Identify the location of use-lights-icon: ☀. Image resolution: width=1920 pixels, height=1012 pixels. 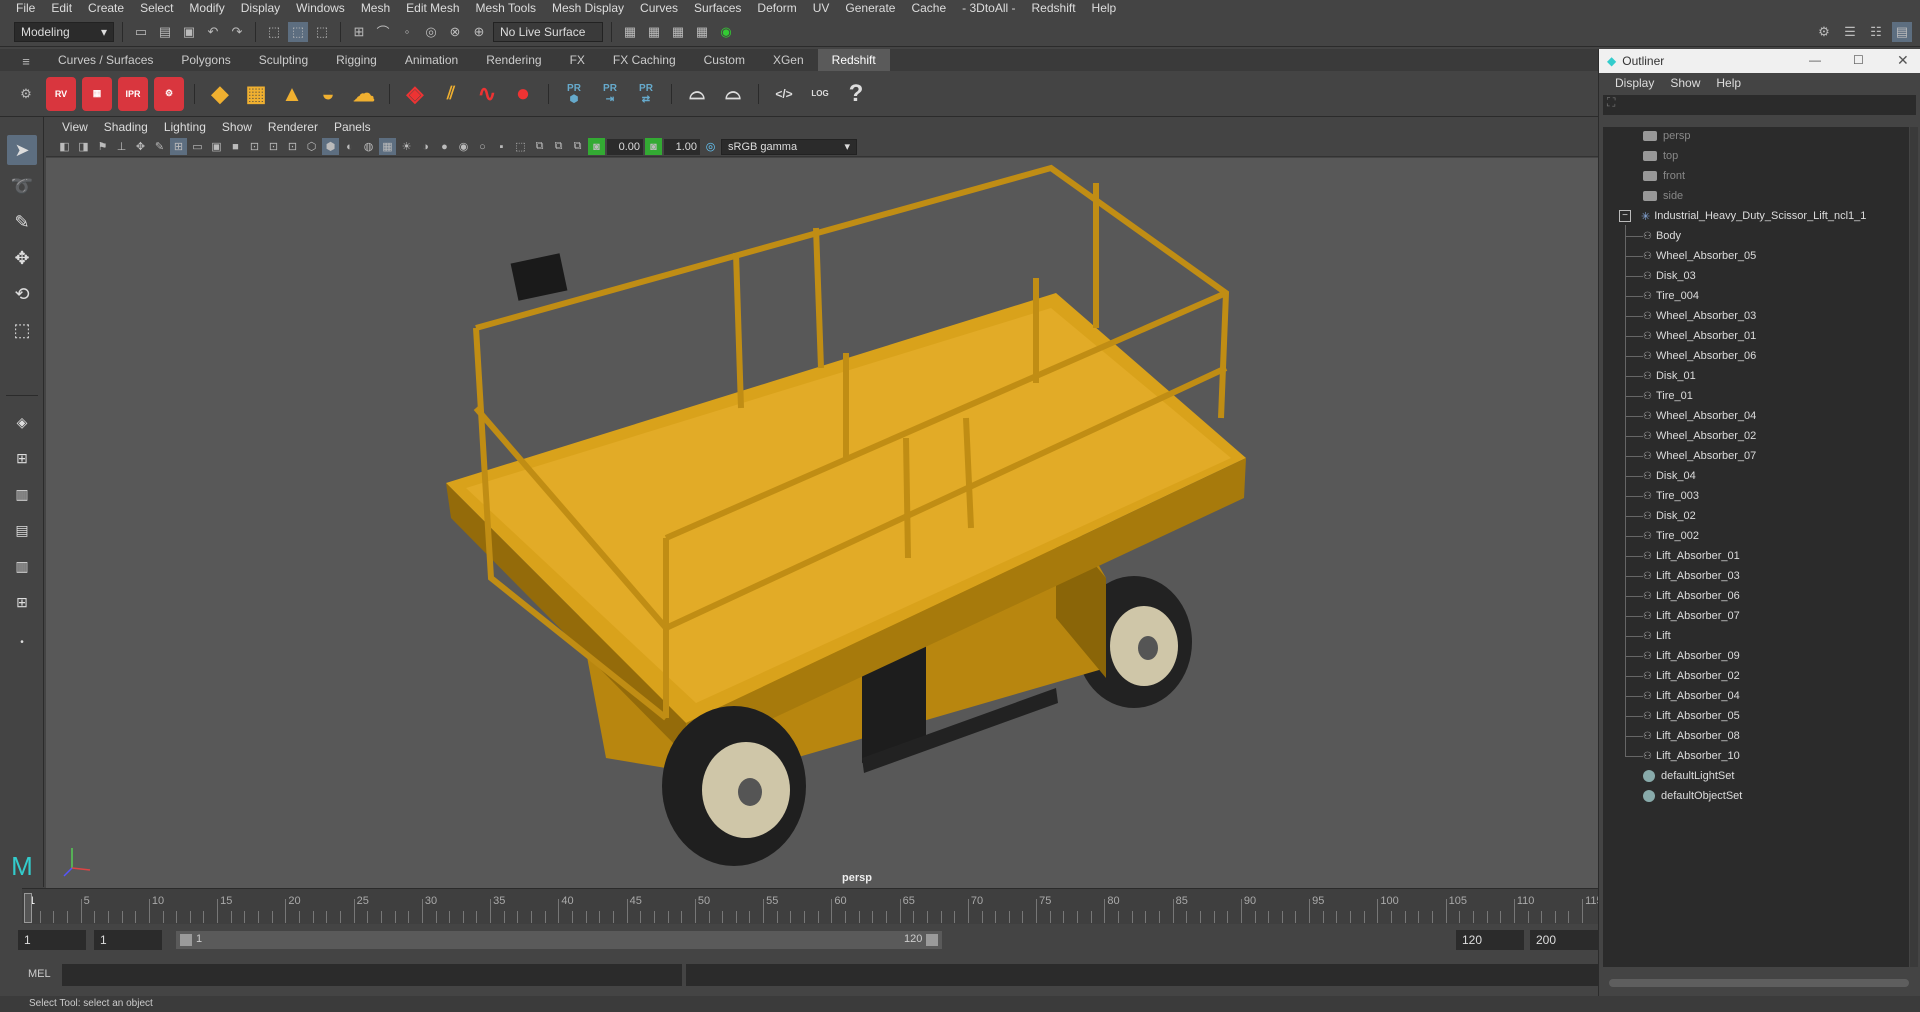
(406, 146).